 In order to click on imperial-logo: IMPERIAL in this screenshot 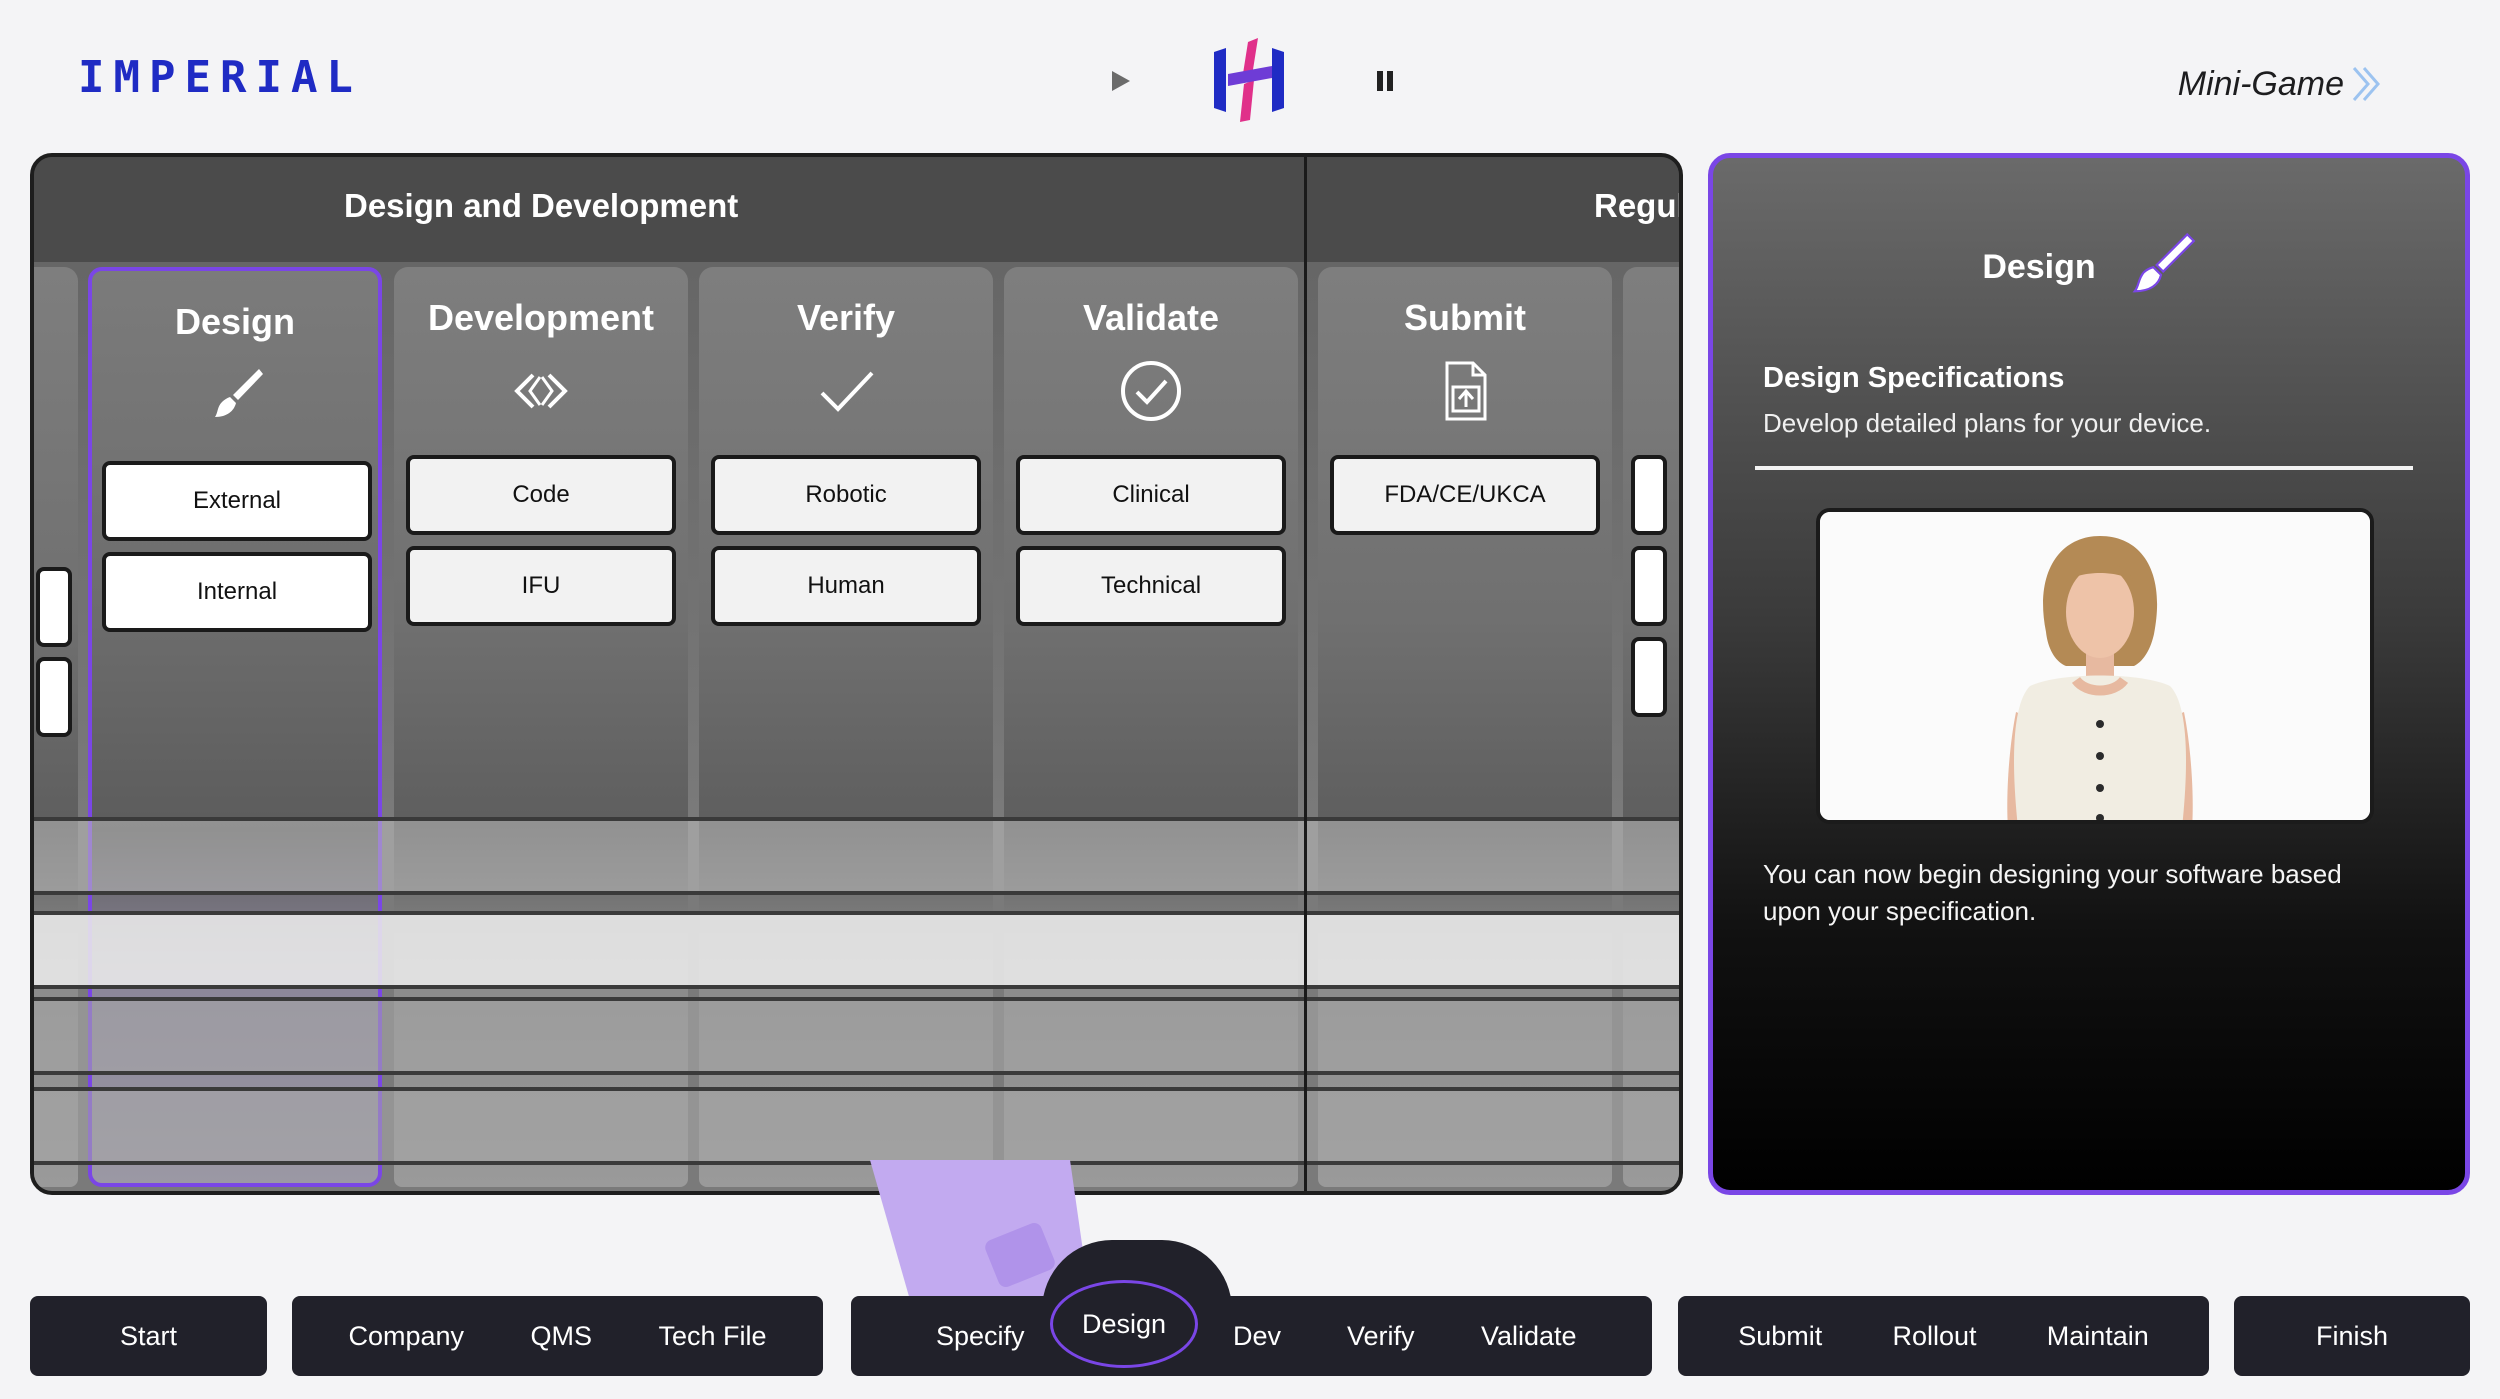, I will do `click(220, 77)`.